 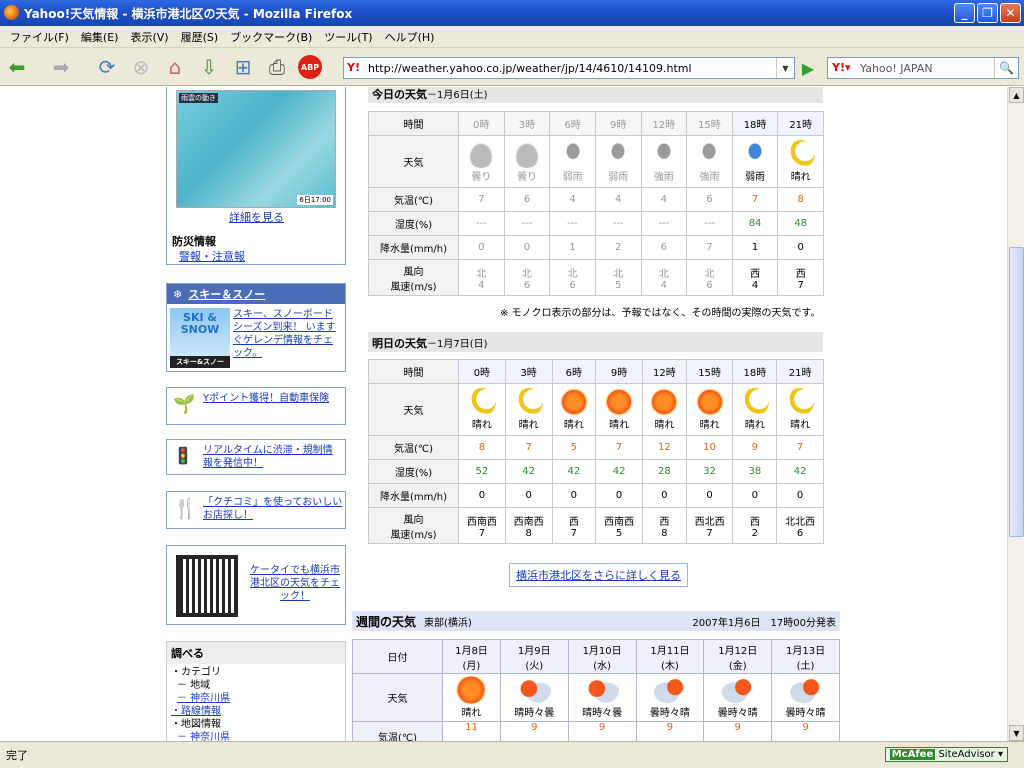 I want to click on table-cell: 12, so click(x=664, y=447).